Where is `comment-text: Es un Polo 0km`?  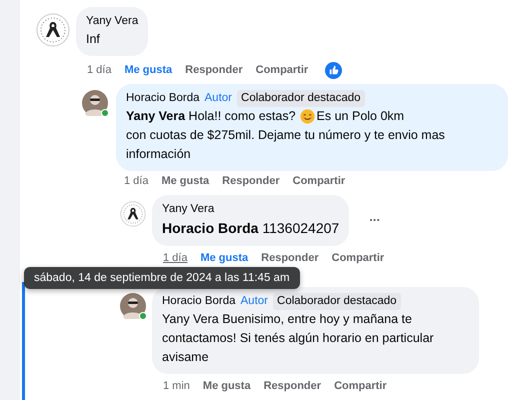 comment-text: Es un Polo 0km is located at coordinates (360, 116).